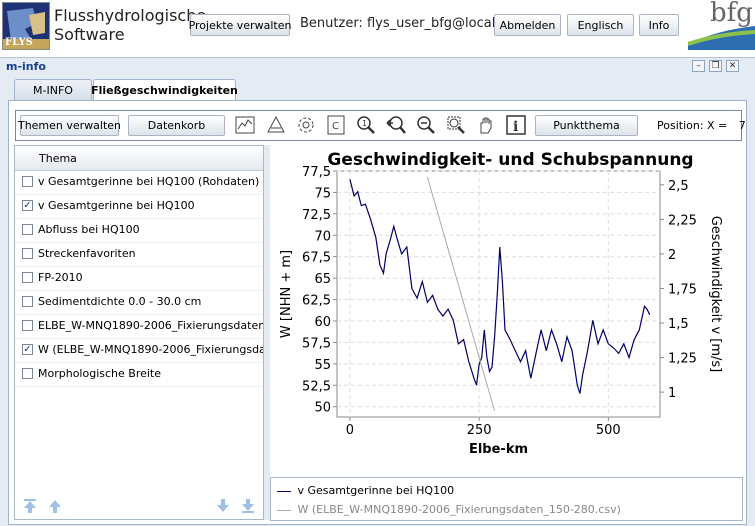 The image size is (755, 526). I want to click on theme-row: ✓ v Gesamtgerinne bei HQ100, so click(139, 206).